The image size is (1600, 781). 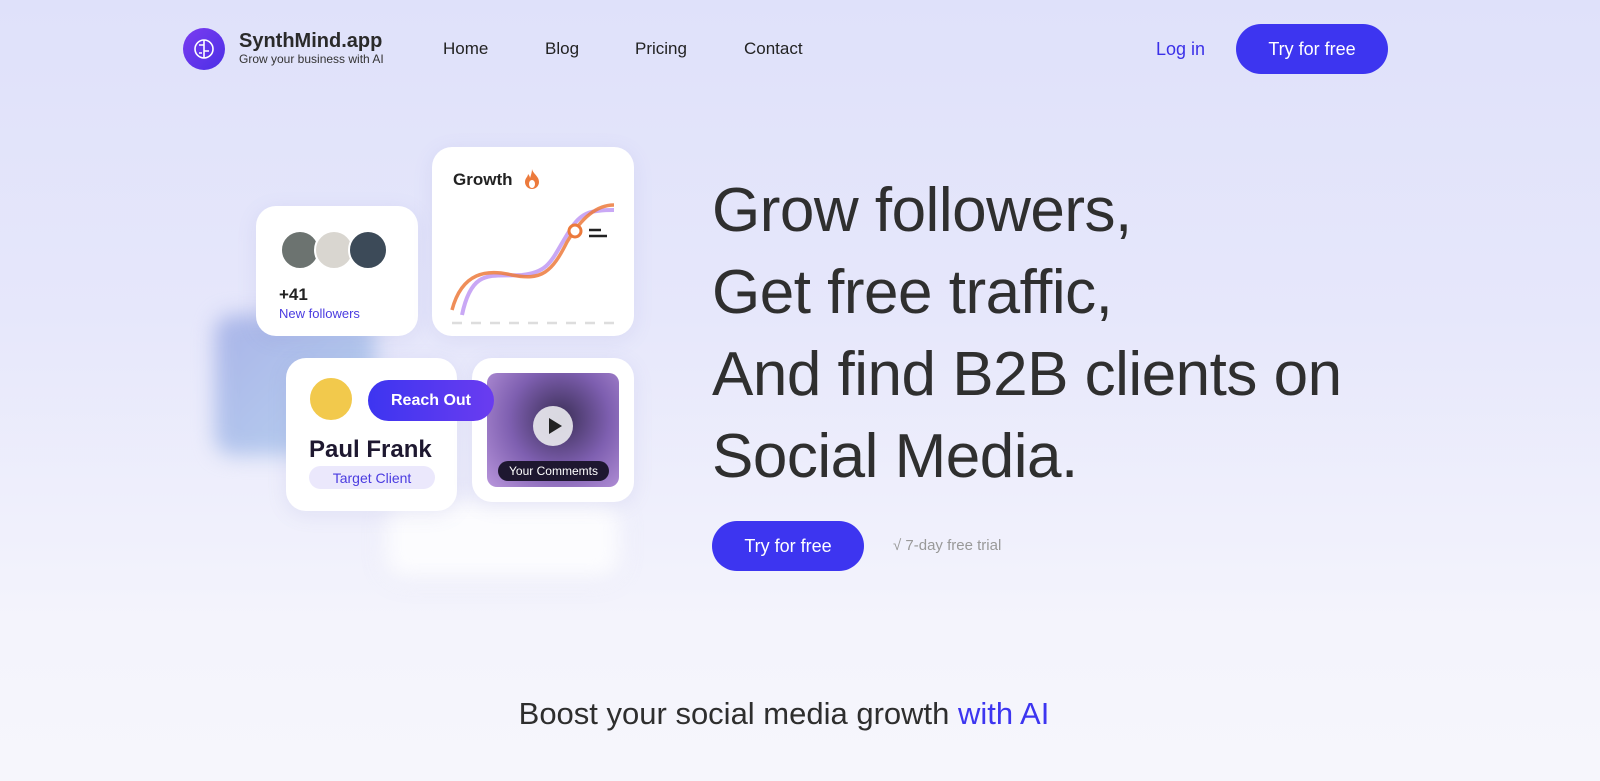 What do you see at coordinates (293, 294) in the screenshot?
I see `followers-count: +41` at bounding box center [293, 294].